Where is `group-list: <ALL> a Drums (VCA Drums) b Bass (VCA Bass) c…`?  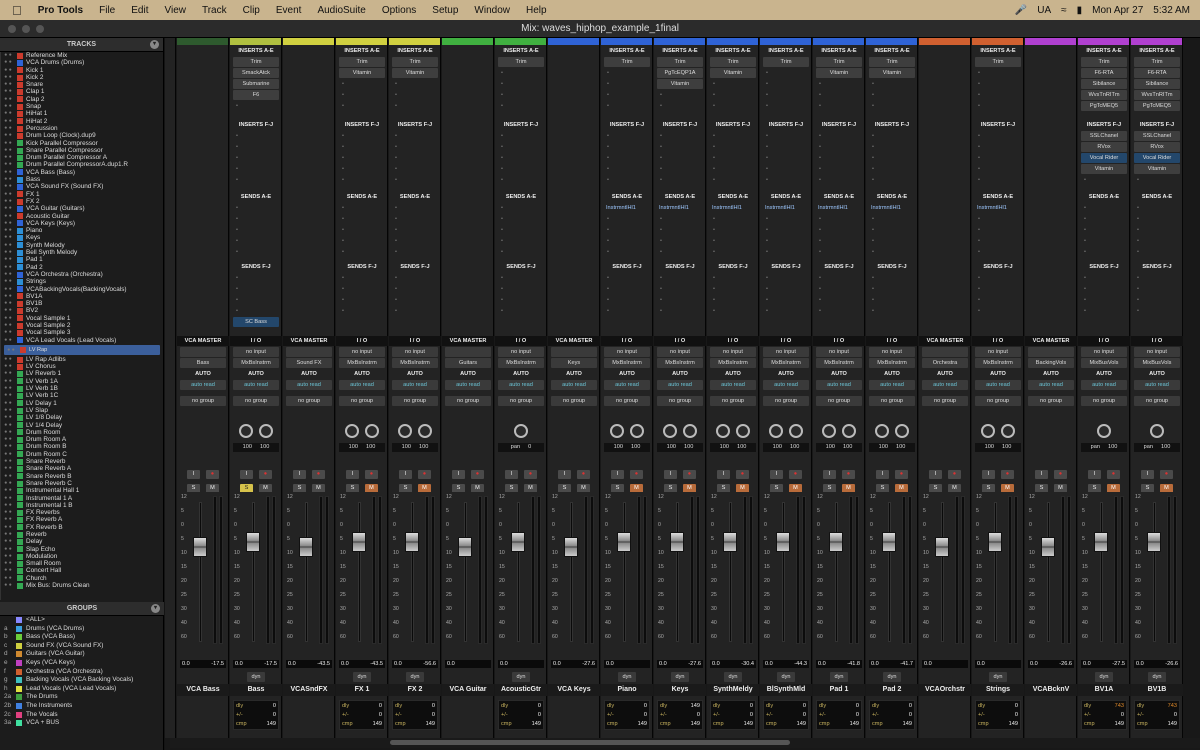 group-list: <ALL> a Drums (VCA Drums) b Bass (VCA Bass) c… is located at coordinates (82, 672).